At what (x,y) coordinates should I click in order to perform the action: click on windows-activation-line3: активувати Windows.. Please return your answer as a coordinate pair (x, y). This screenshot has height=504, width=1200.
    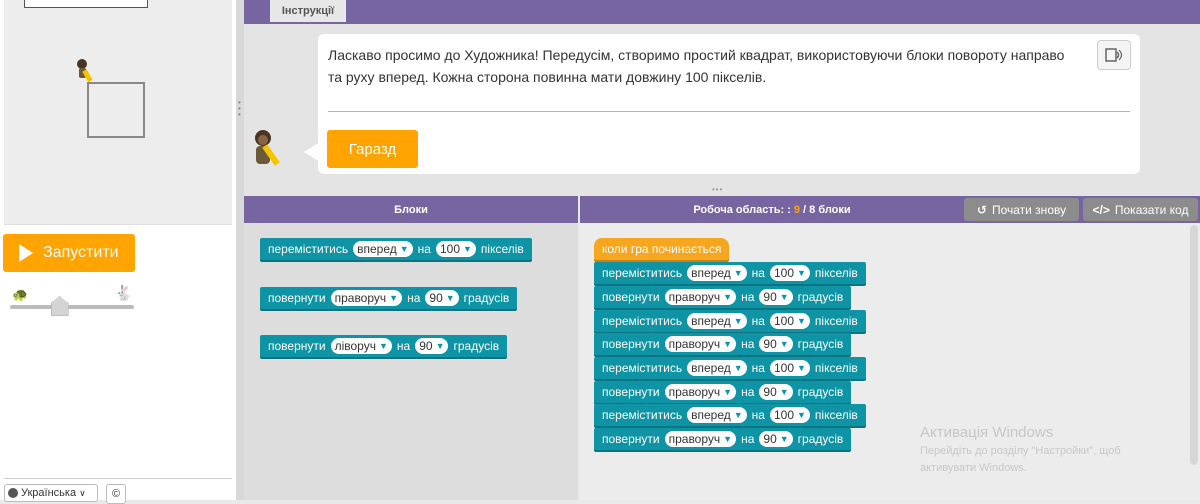
    Looking at the image, I should click on (973, 468).